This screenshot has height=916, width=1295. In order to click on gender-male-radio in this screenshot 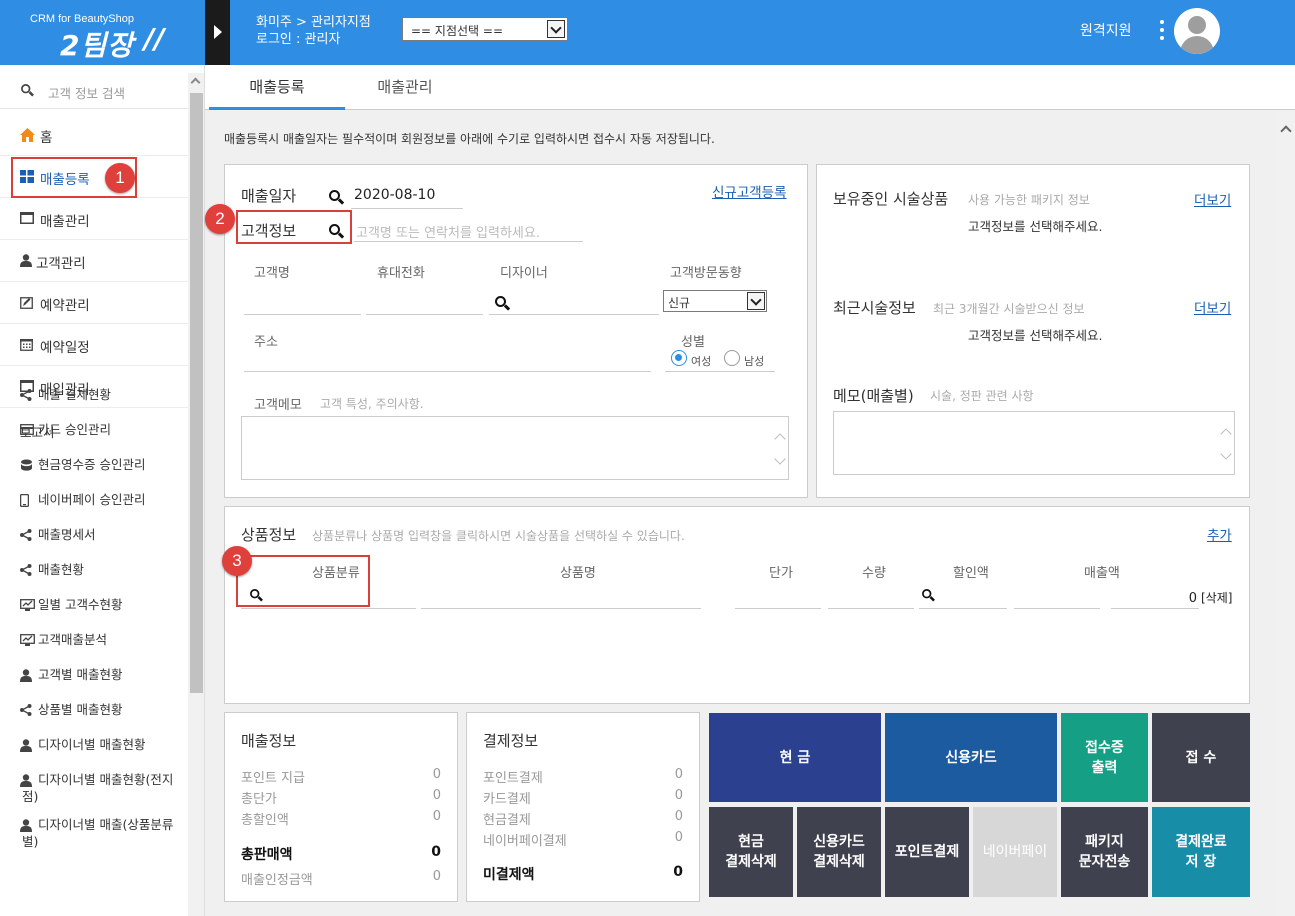, I will do `click(732, 358)`.